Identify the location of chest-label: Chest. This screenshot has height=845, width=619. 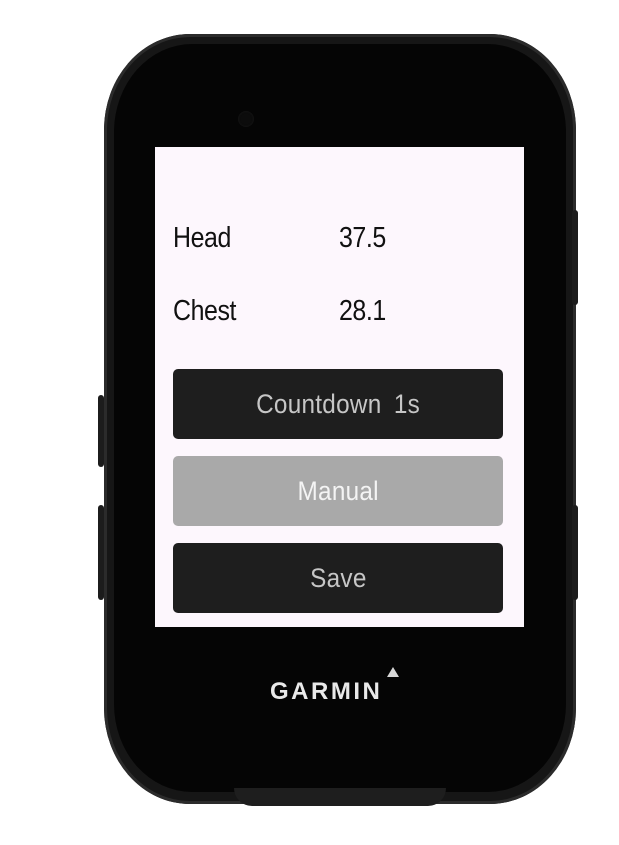
(205, 311).